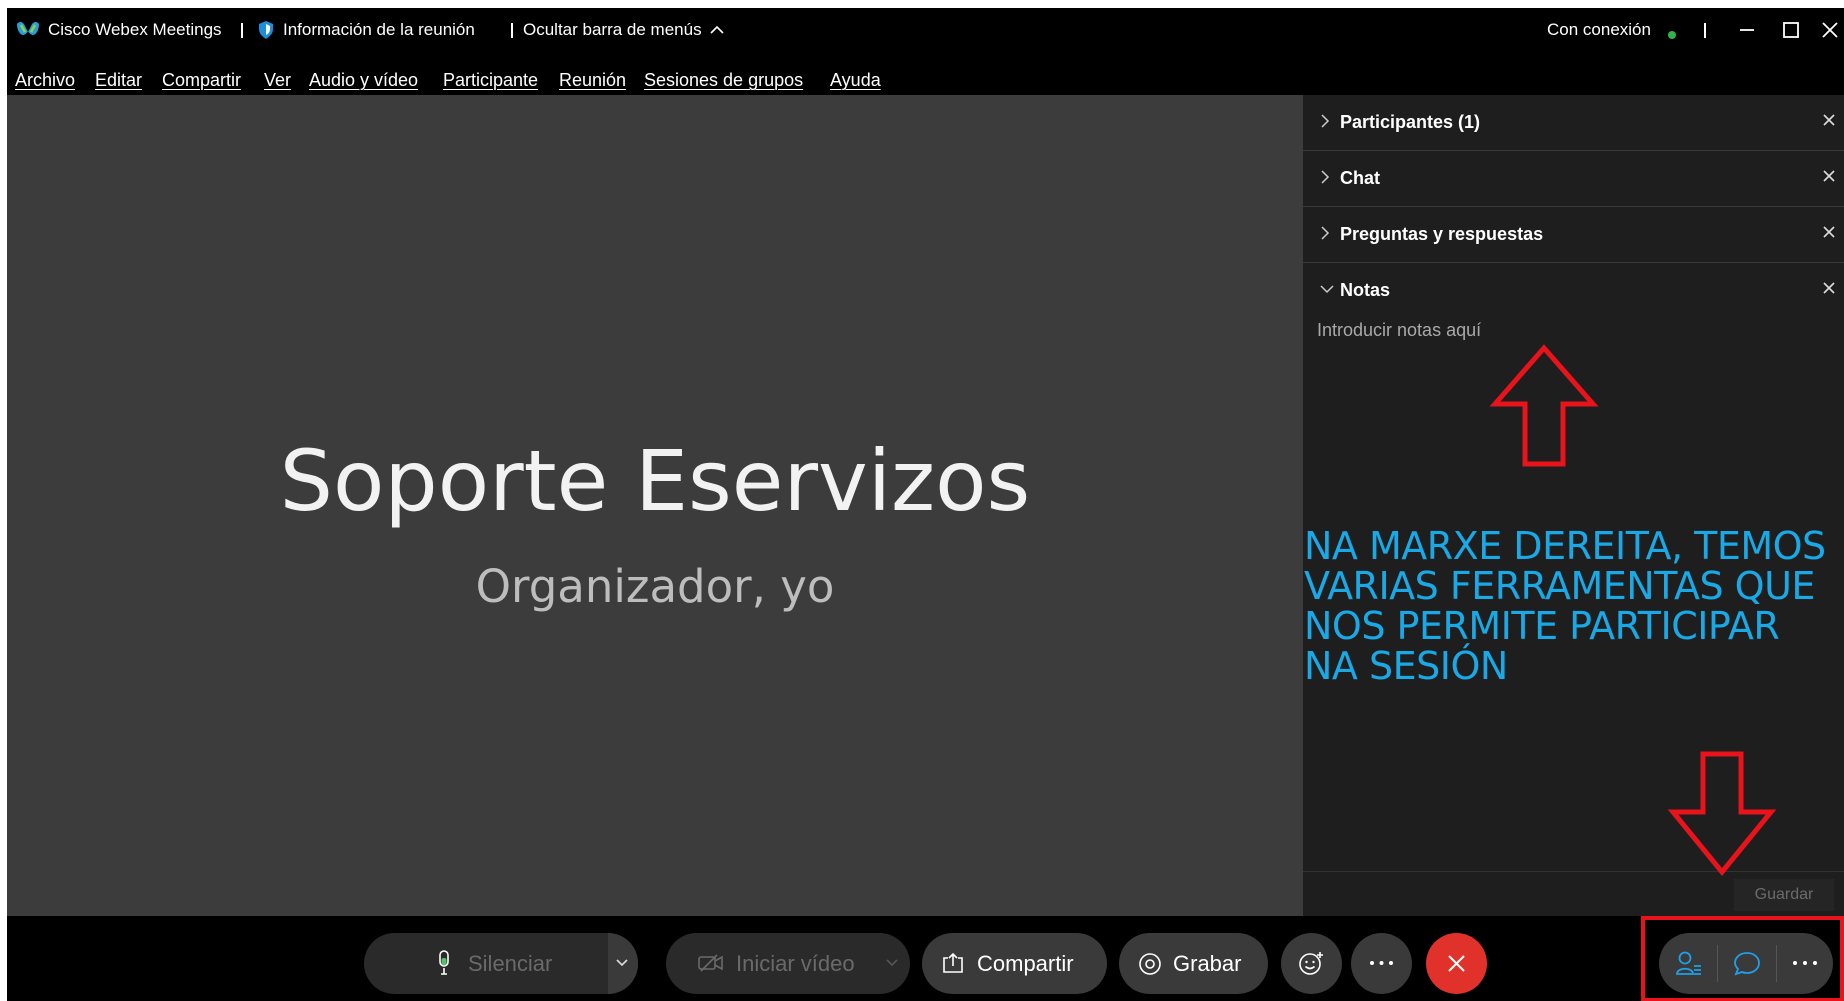  Describe the element at coordinates (1399, 330) in the screenshot. I see `notes-textarea: Introducir notas aquí` at that location.